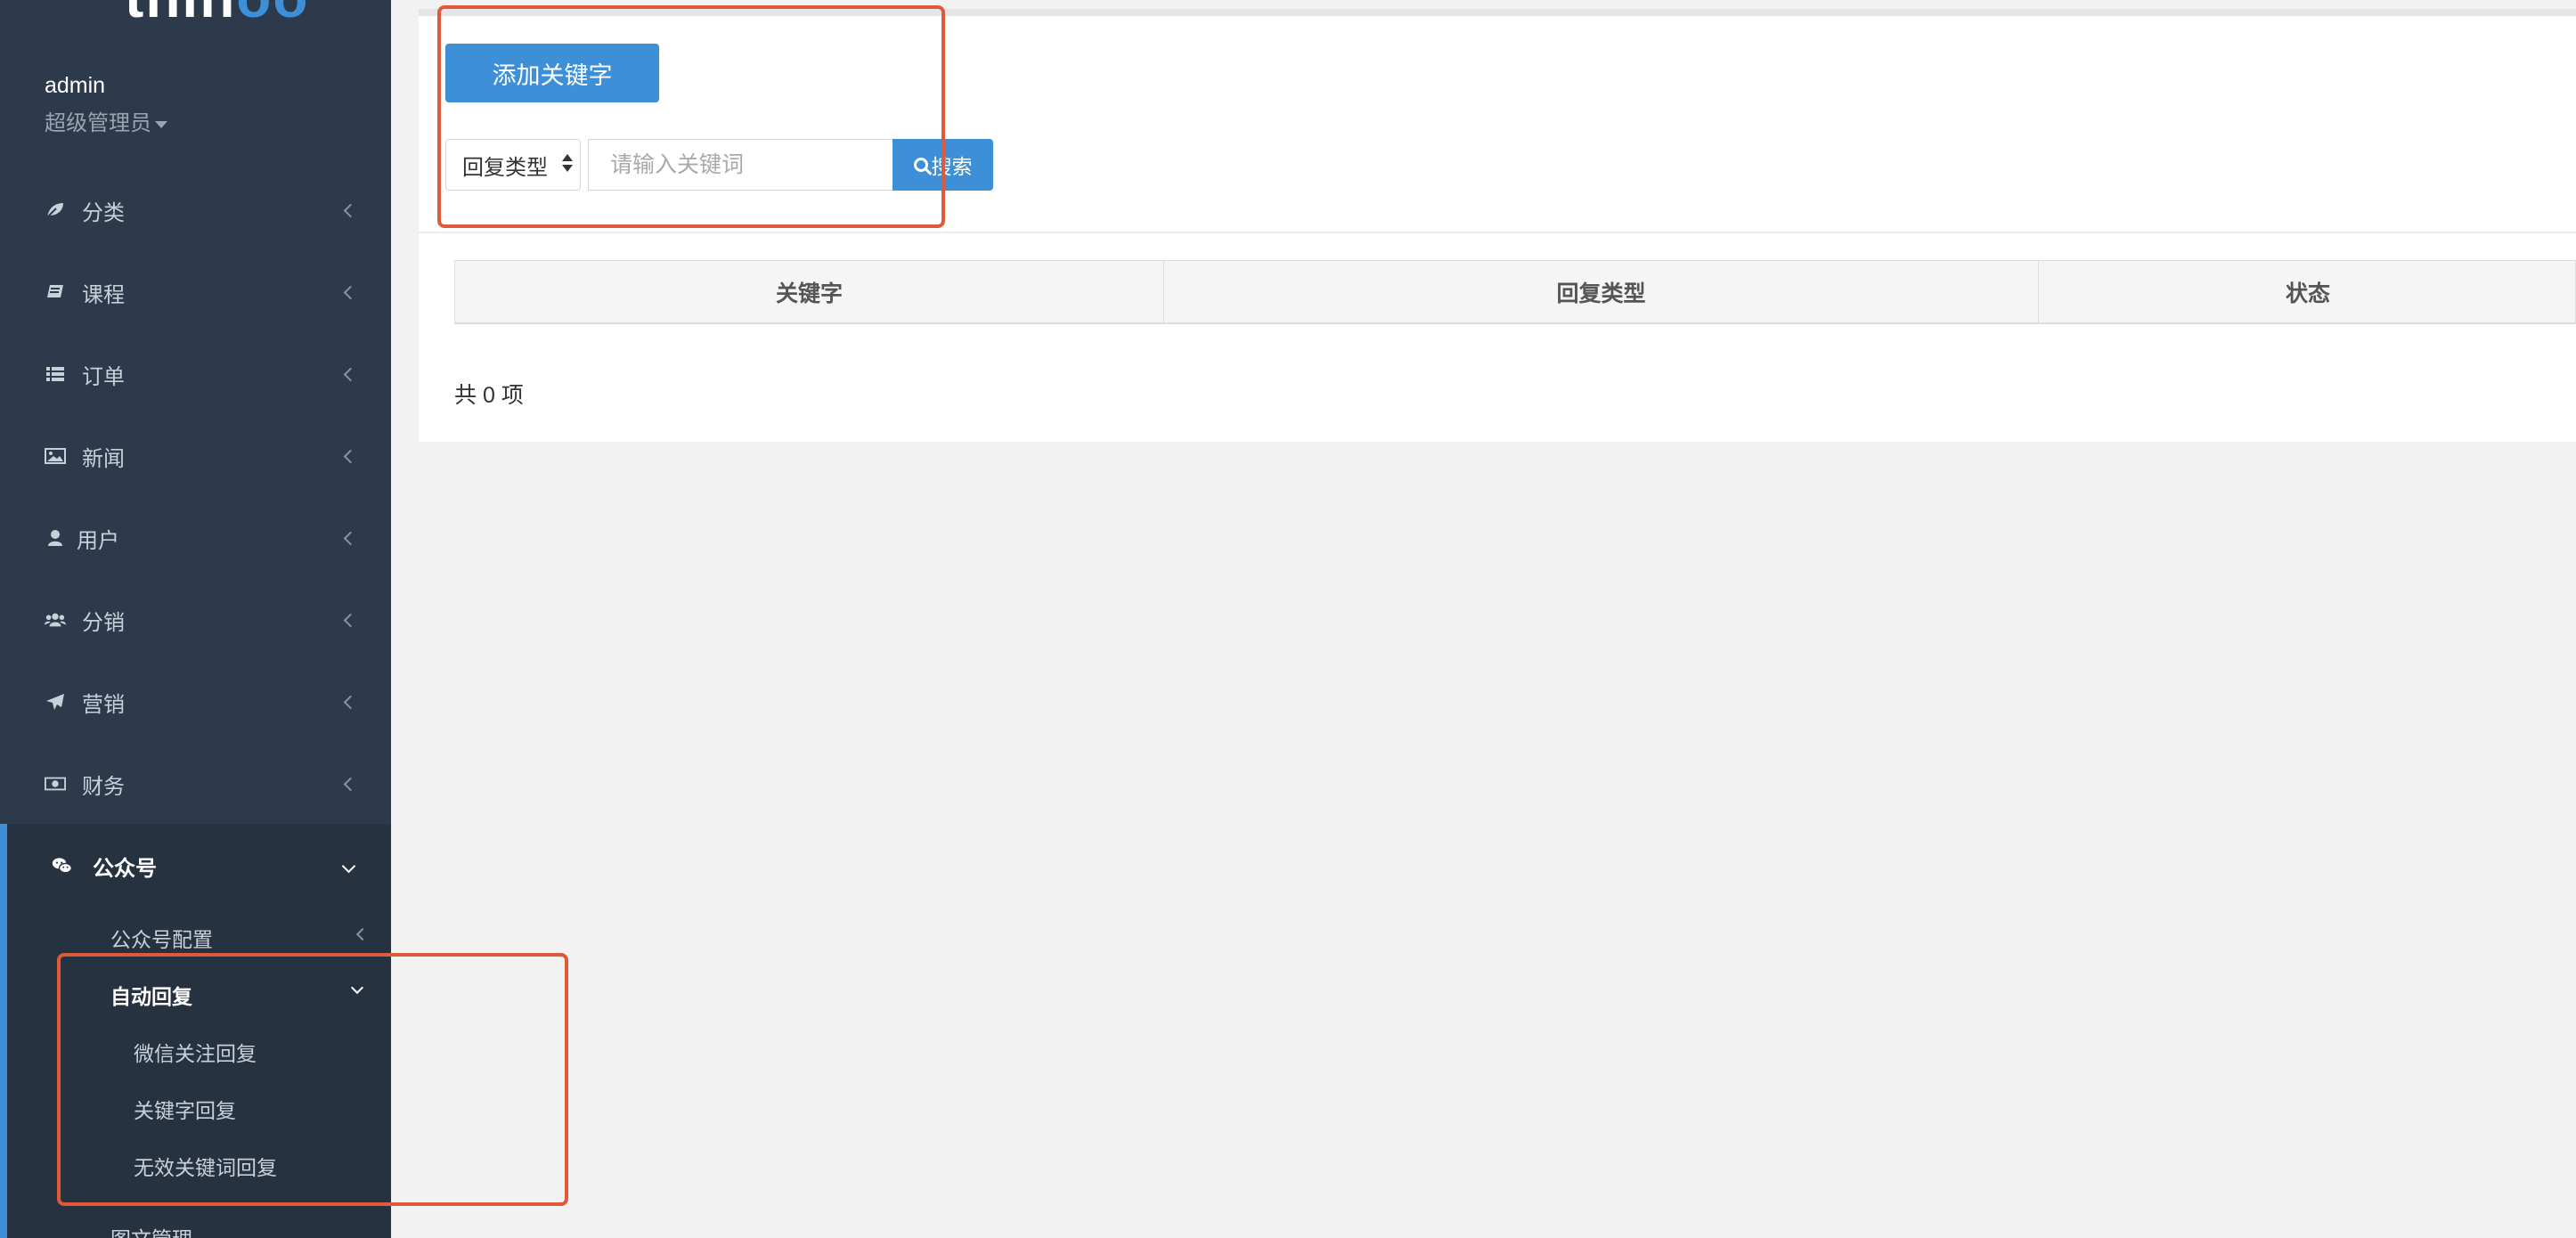 This screenshot has width=2576, height=1238. Describe the element at coordinates (161, 938) in the screenshot. I see `sidebar-subitem-wechat-config: 公众号配置` at that location.